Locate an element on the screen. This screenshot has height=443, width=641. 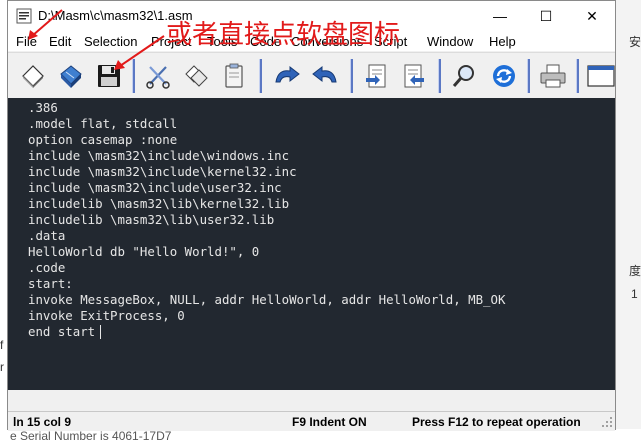
indent-button is located at coordinates (376, 76).